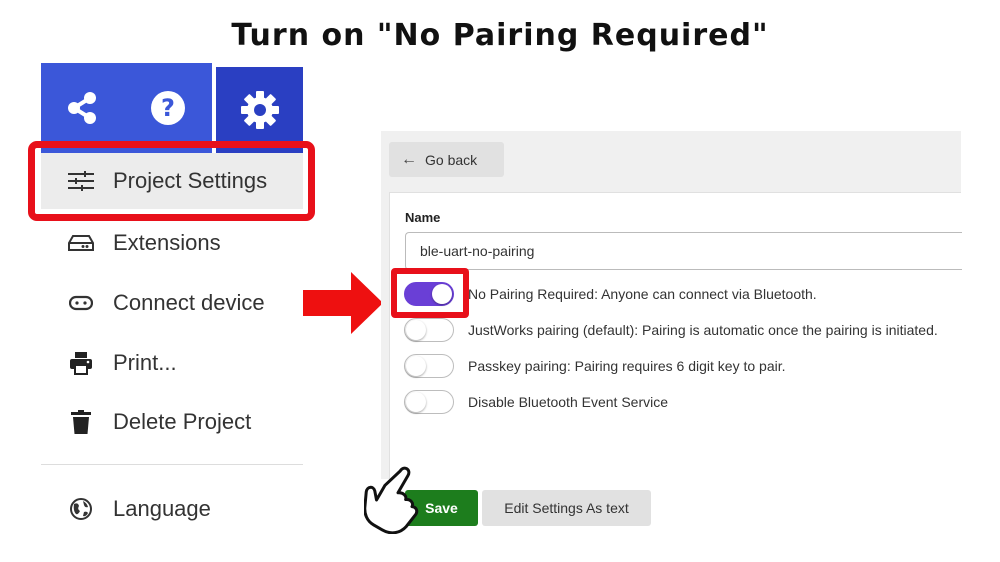 The height and width of the screenshot is (562, 1000). What do you see at coordinates (423, 217) in the screenshot?
I see `name-label: Name` at bounding box center [423, 217].